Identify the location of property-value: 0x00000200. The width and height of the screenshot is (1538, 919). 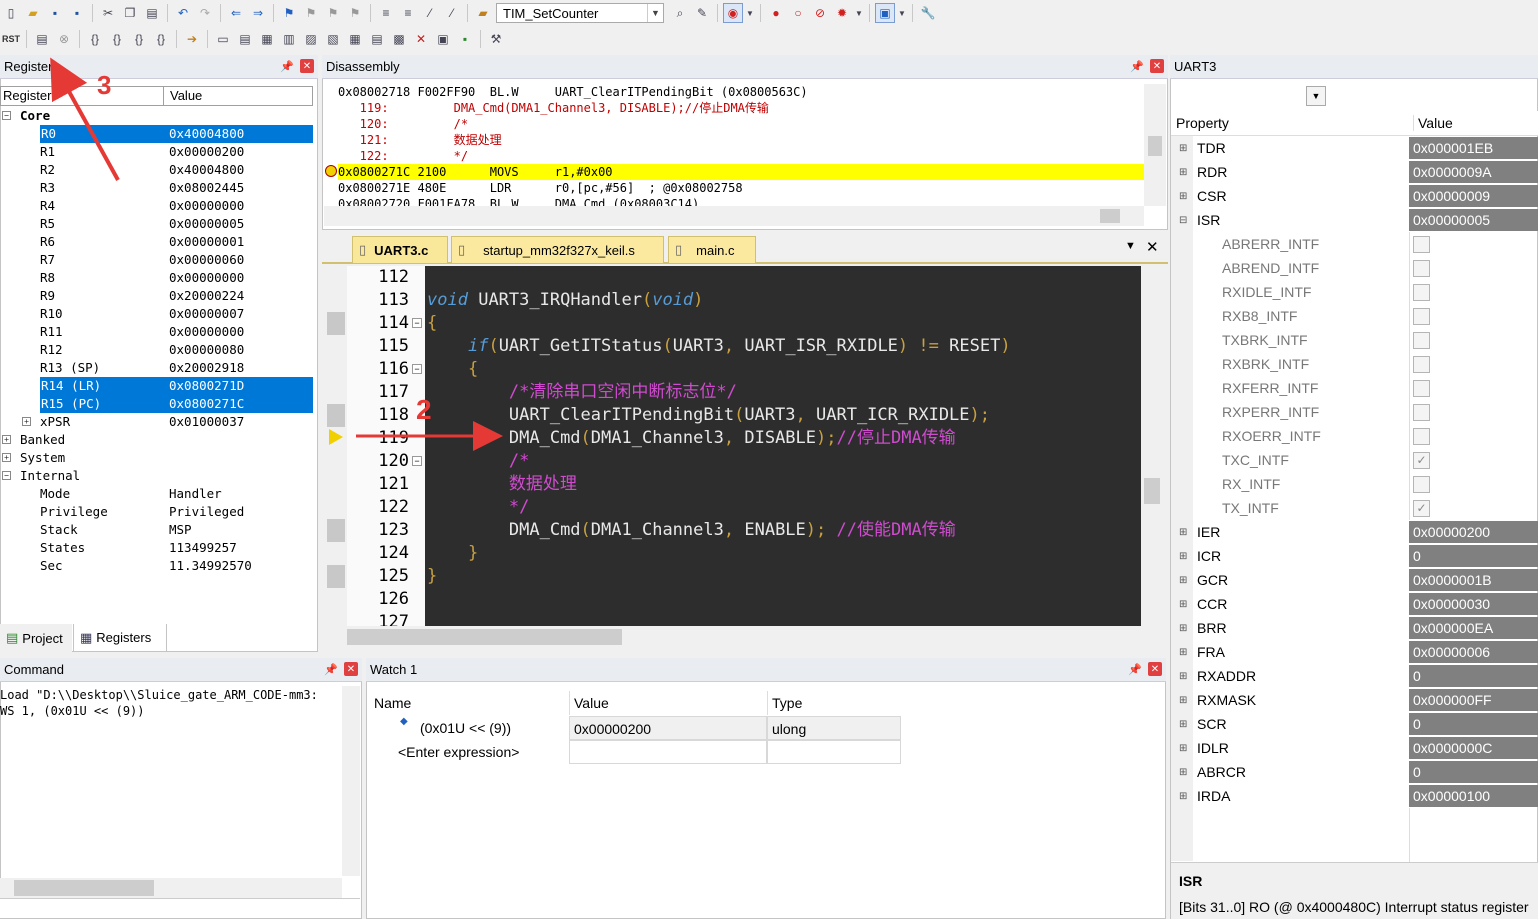
(1473, 532).